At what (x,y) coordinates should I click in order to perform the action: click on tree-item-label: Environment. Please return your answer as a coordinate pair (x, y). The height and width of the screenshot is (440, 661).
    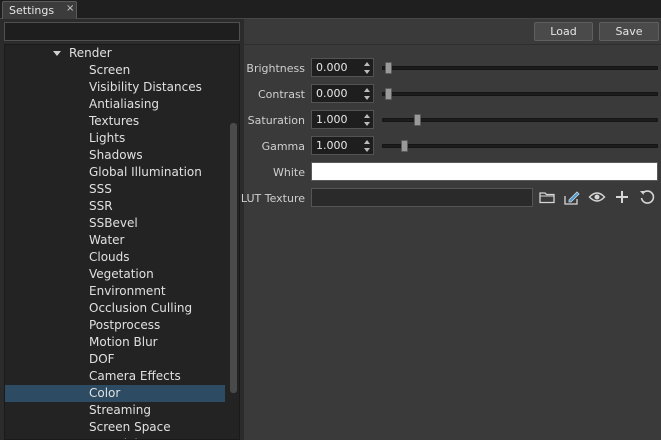
    Looking at the image, I should click on (127, 291).